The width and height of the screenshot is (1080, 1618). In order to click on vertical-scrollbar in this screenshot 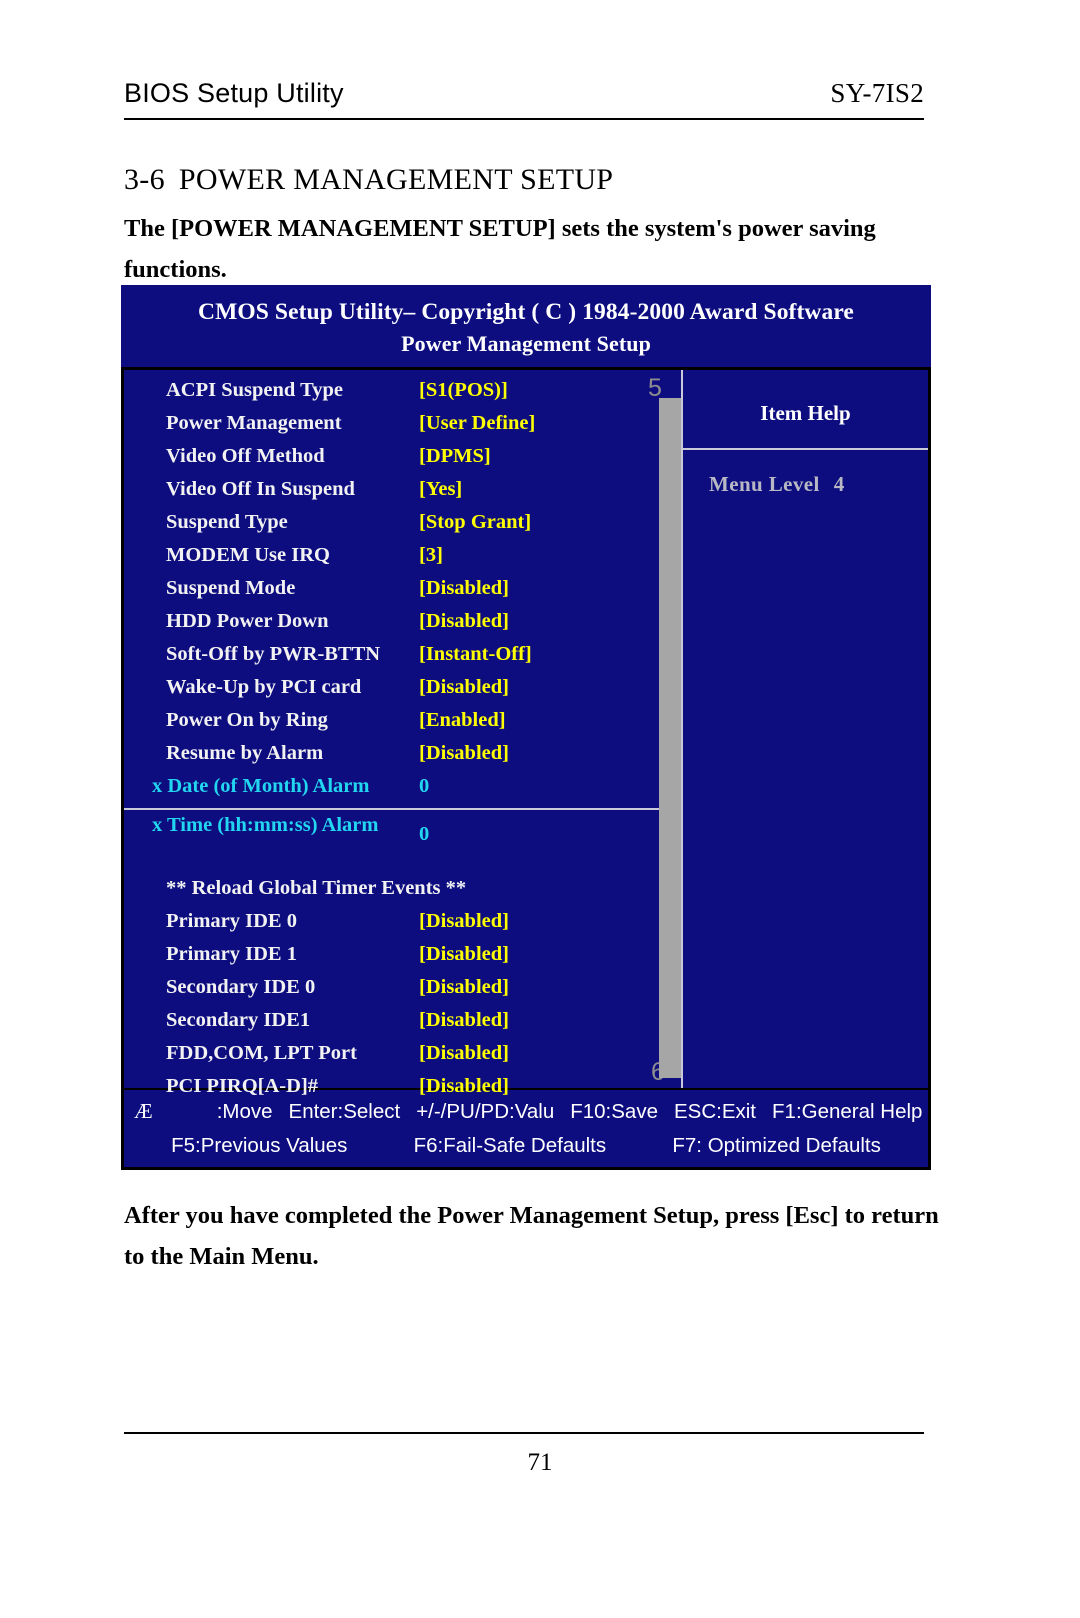, I will do `click(670, 729)`.